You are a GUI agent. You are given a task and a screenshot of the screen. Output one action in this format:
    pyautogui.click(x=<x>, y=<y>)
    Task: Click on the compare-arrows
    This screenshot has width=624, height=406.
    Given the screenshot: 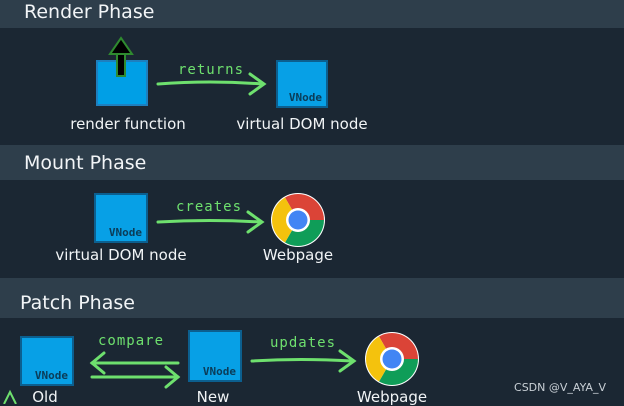 What is the action you would take?
    pyautogui.click(x=135, y=370)
    